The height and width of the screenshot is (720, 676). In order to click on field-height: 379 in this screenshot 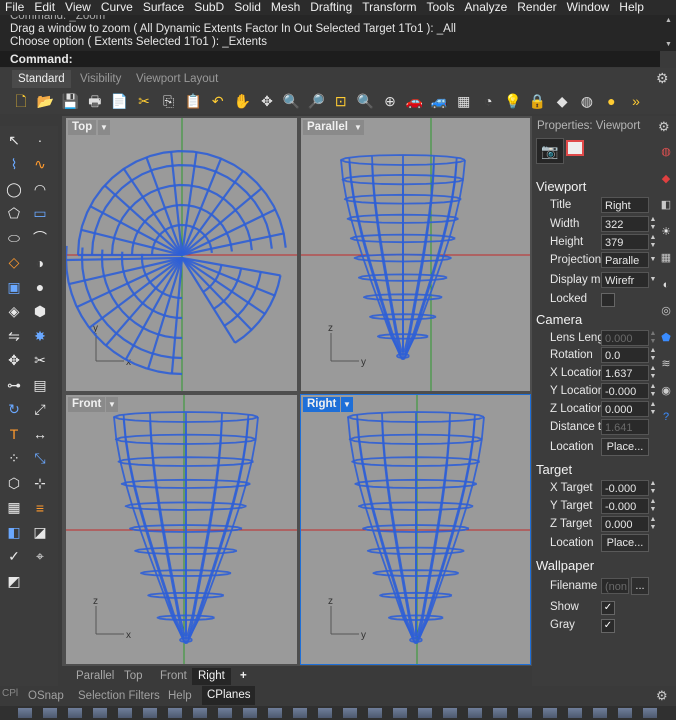, I will do `click(625, 242)`.